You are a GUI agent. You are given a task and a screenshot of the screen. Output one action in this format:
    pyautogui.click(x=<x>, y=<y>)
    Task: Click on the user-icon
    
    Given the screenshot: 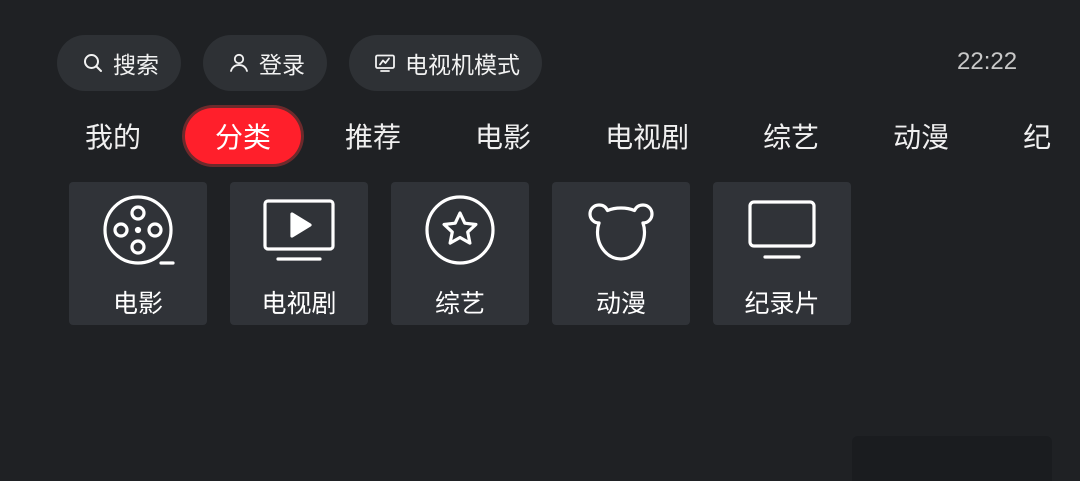 What is the action you would take?
    pyautogui.click(x=239, y=63)
    